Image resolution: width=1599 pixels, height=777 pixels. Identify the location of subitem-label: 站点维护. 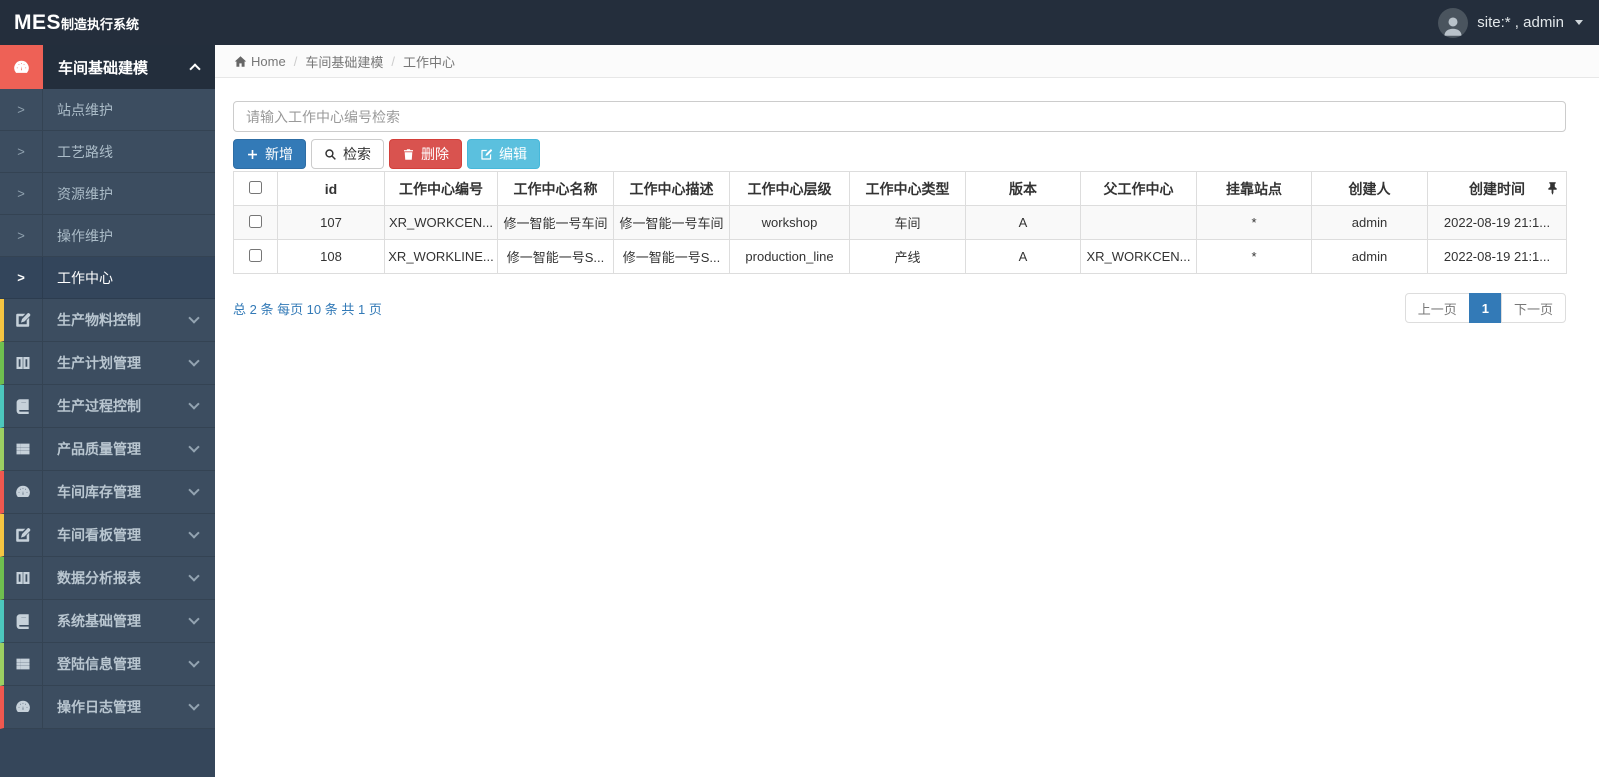
(85, 109).